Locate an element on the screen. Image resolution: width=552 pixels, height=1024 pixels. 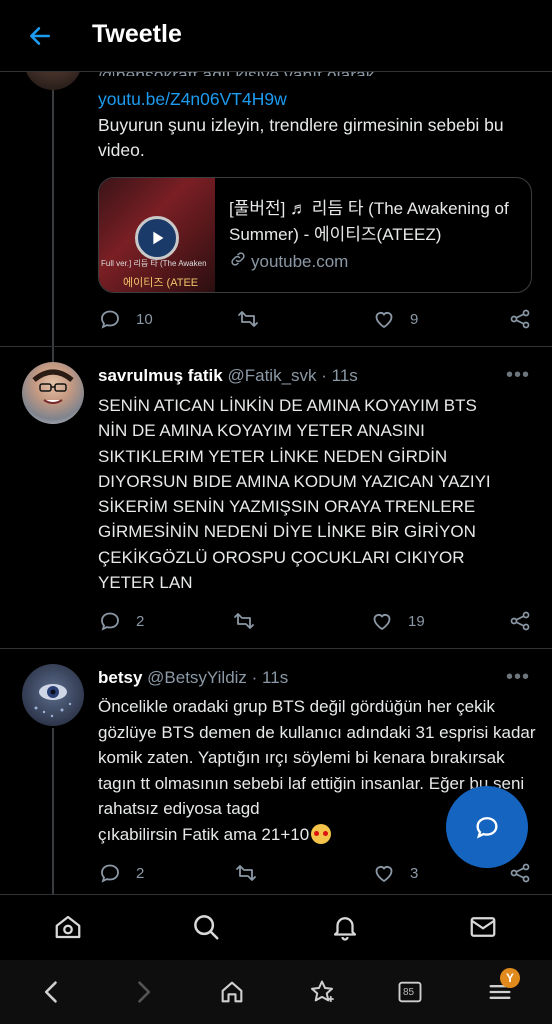
top-bar: Tweetle is located at coordinates (276, 36).